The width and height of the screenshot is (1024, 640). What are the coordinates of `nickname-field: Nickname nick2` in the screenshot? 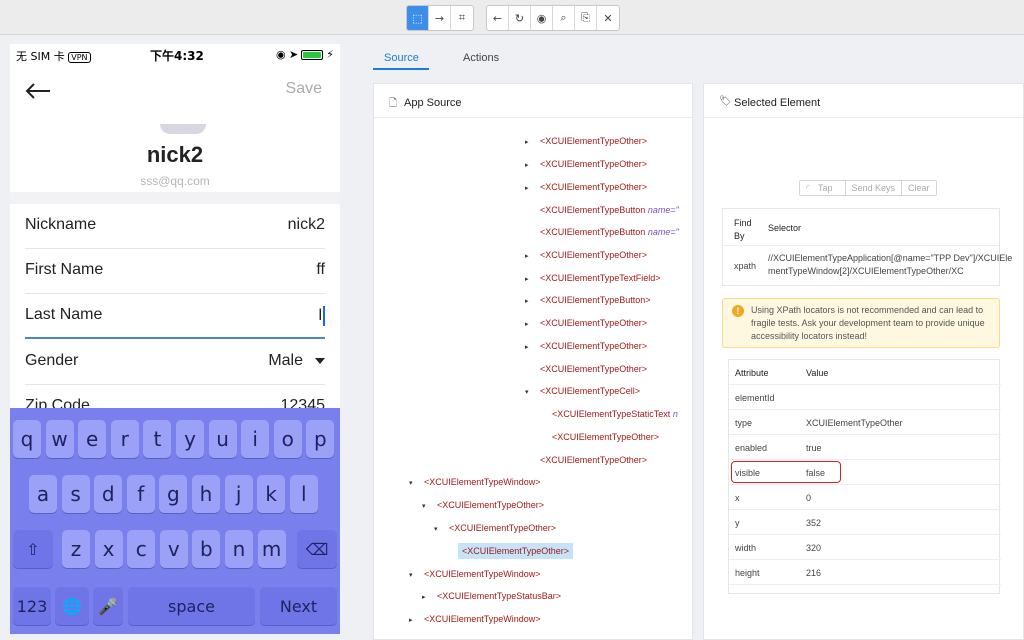 It's located at (175, 226).